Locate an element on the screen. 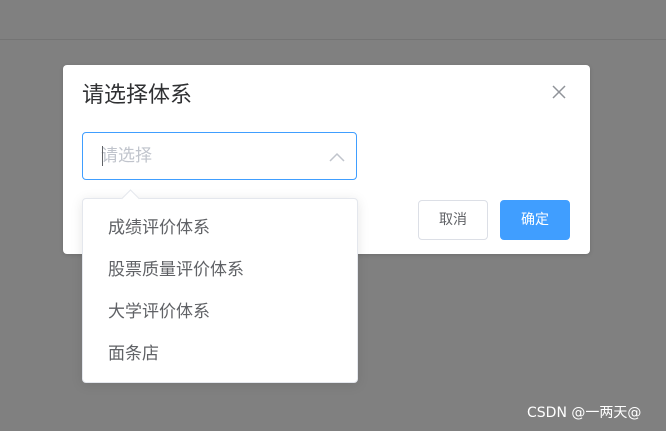 This screenshot has height=431, width=666. option-item: 成绩评价体系 is located at coordinates (220, 228).